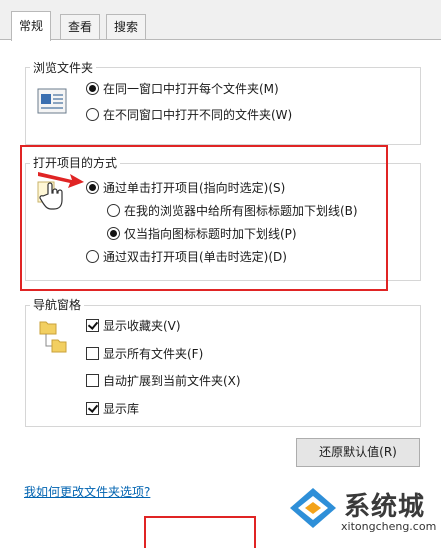 Image resolution: width=441 pixels, height=548 pixels. Describe the element at coordinates (92, 408) in the screenshot. I see `check-show-libraries` at that location.